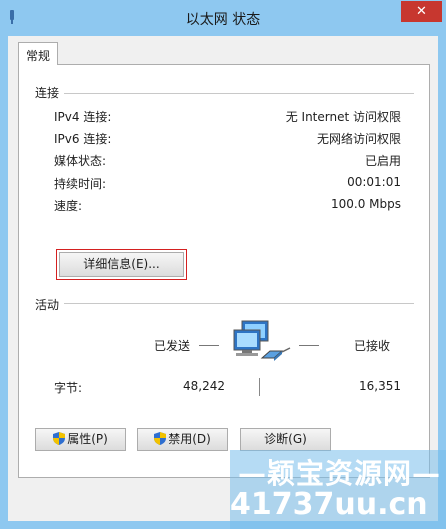 This screenshot has width=446, height=529. Describe the element at coordinates (47, 305) in the screenshot. I see `activity-section-label: 活动` at that location.